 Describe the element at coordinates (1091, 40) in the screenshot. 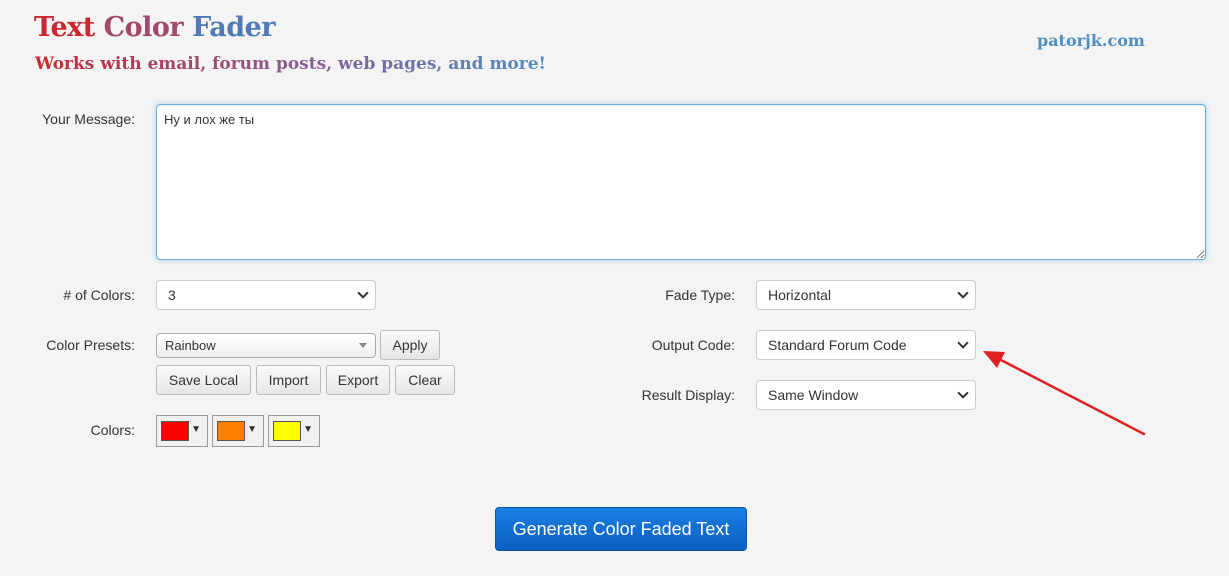

I see `site-home-link: patorjk.com` at that location.